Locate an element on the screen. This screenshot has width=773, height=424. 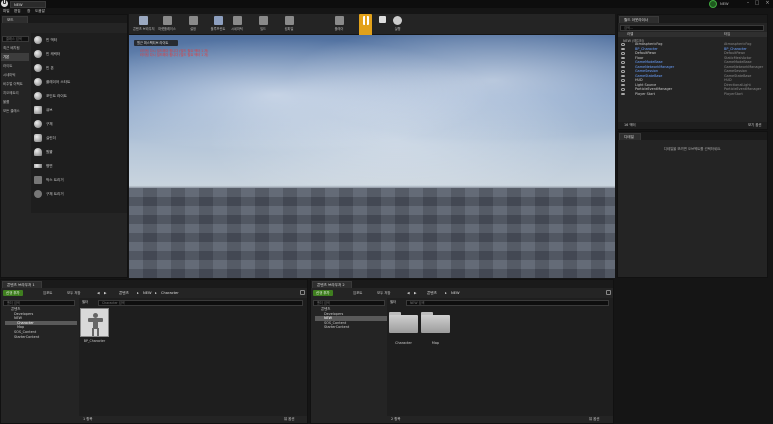
point-light-icon is located at coordinates (38, 96).